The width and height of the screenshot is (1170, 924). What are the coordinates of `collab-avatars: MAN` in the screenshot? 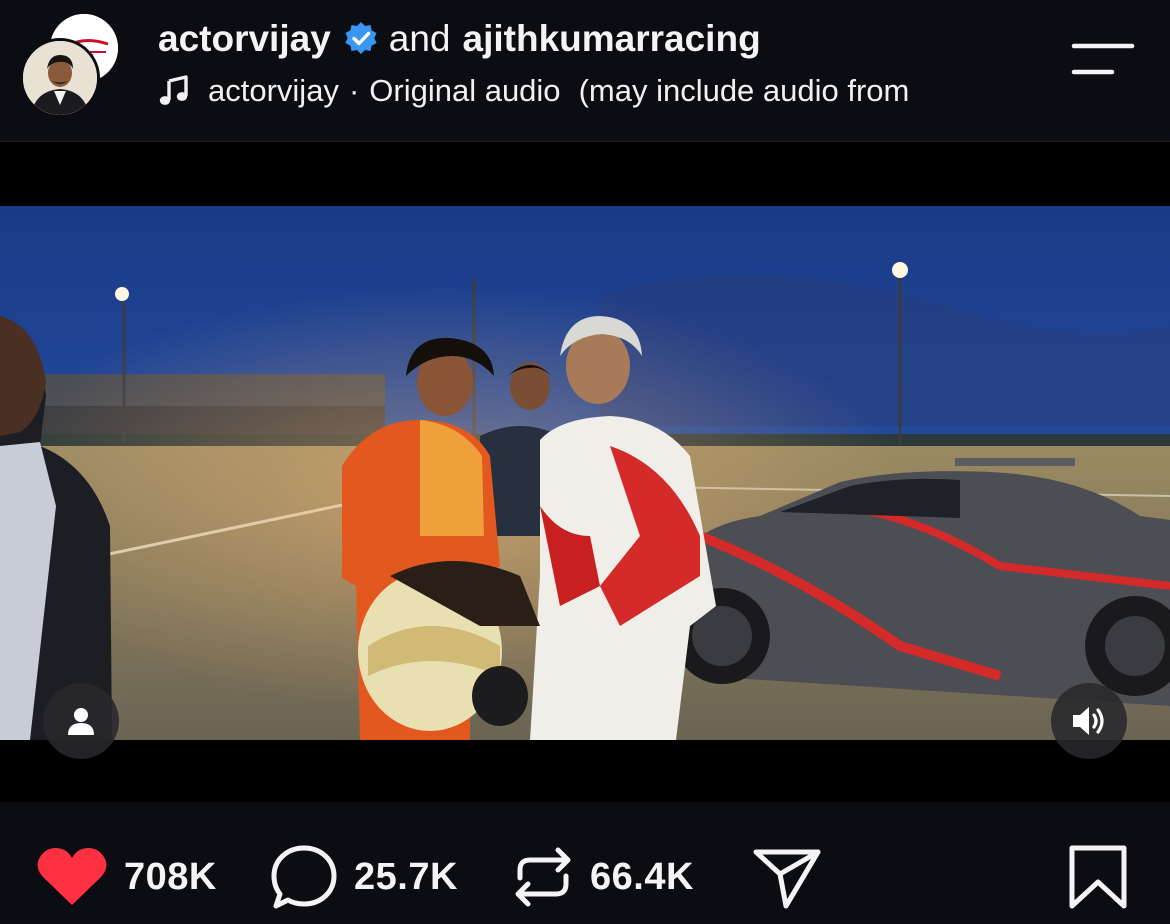 It's located at (70, 65).